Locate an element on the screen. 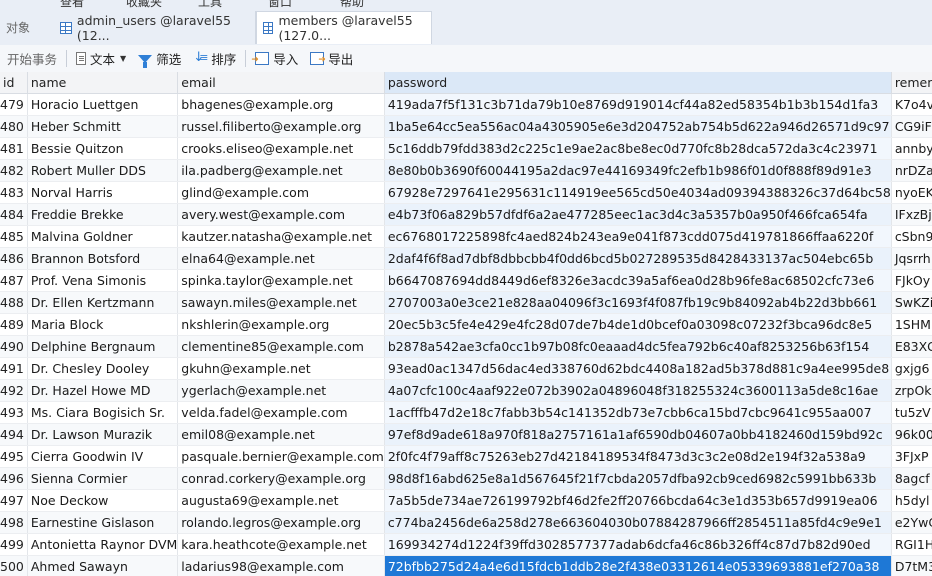 Image resolution: width=932 pixels, height=576 pixels. cell-name: Horacio Luettgen is located at coordinates (103, 104).